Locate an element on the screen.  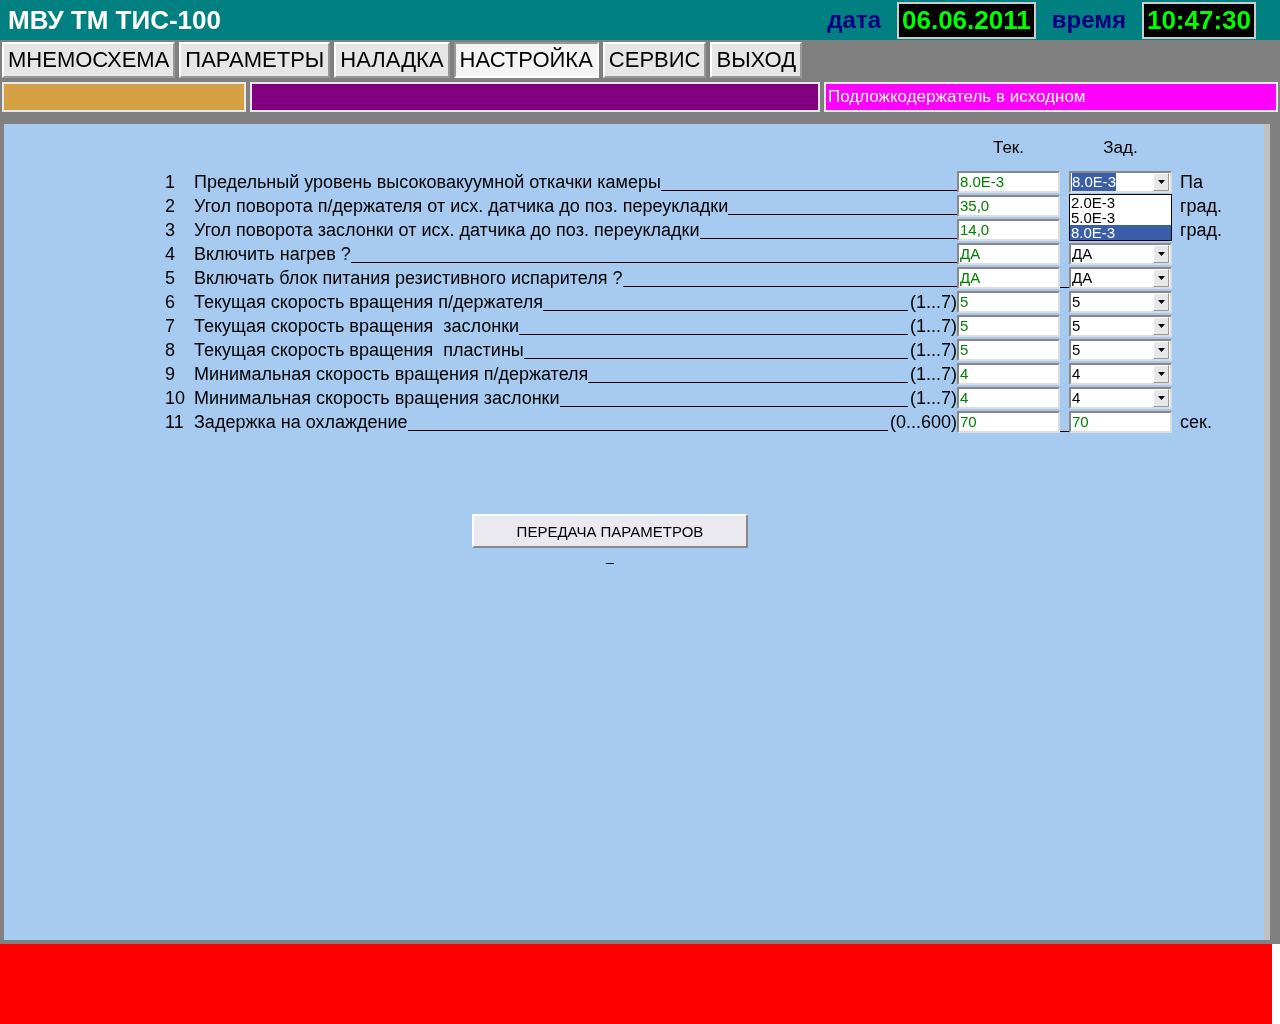
row-number: 10 is located at coordinates (176, 398).